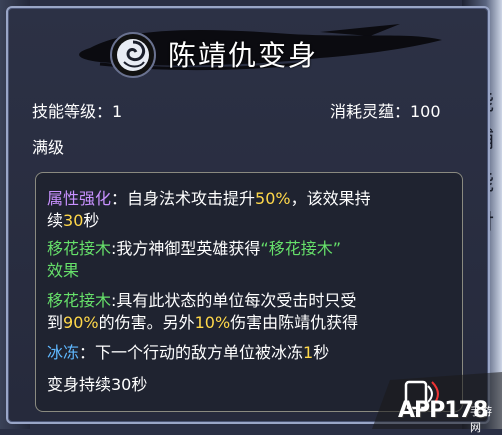 The image size is (502, 435). What do you see at coordinates (234, 300) in the screenshot?
I see `effect-text: :具有此状态的单位每次受击时只受` at bounding box center [234, 300].